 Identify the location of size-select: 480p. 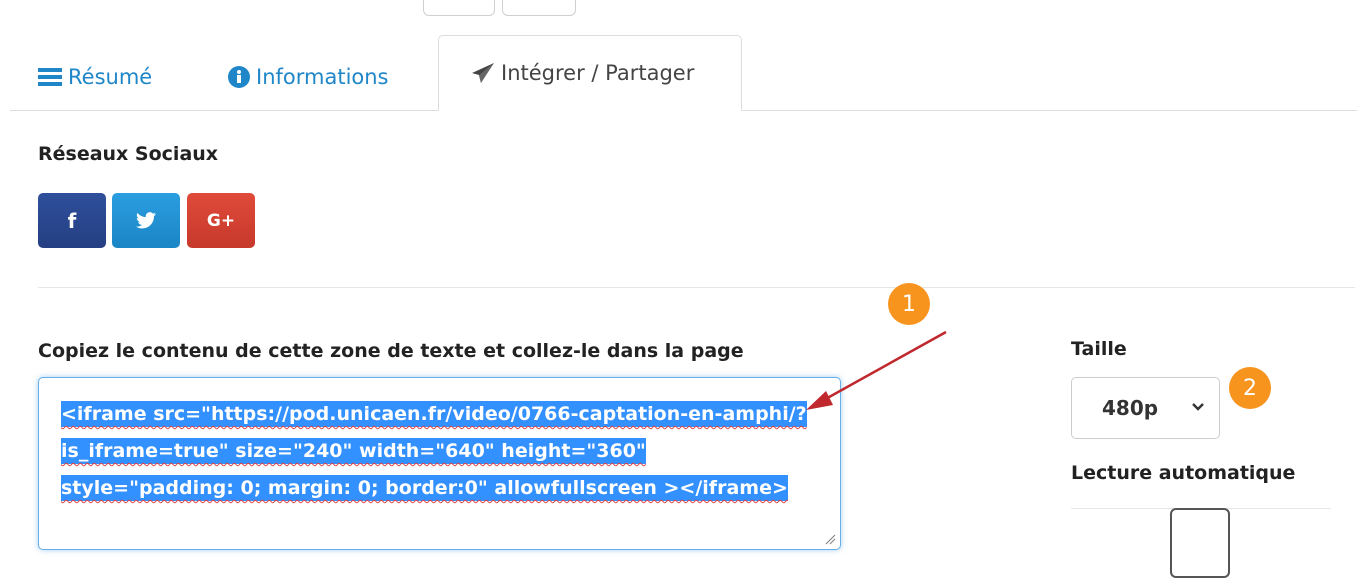
(1145, 408).